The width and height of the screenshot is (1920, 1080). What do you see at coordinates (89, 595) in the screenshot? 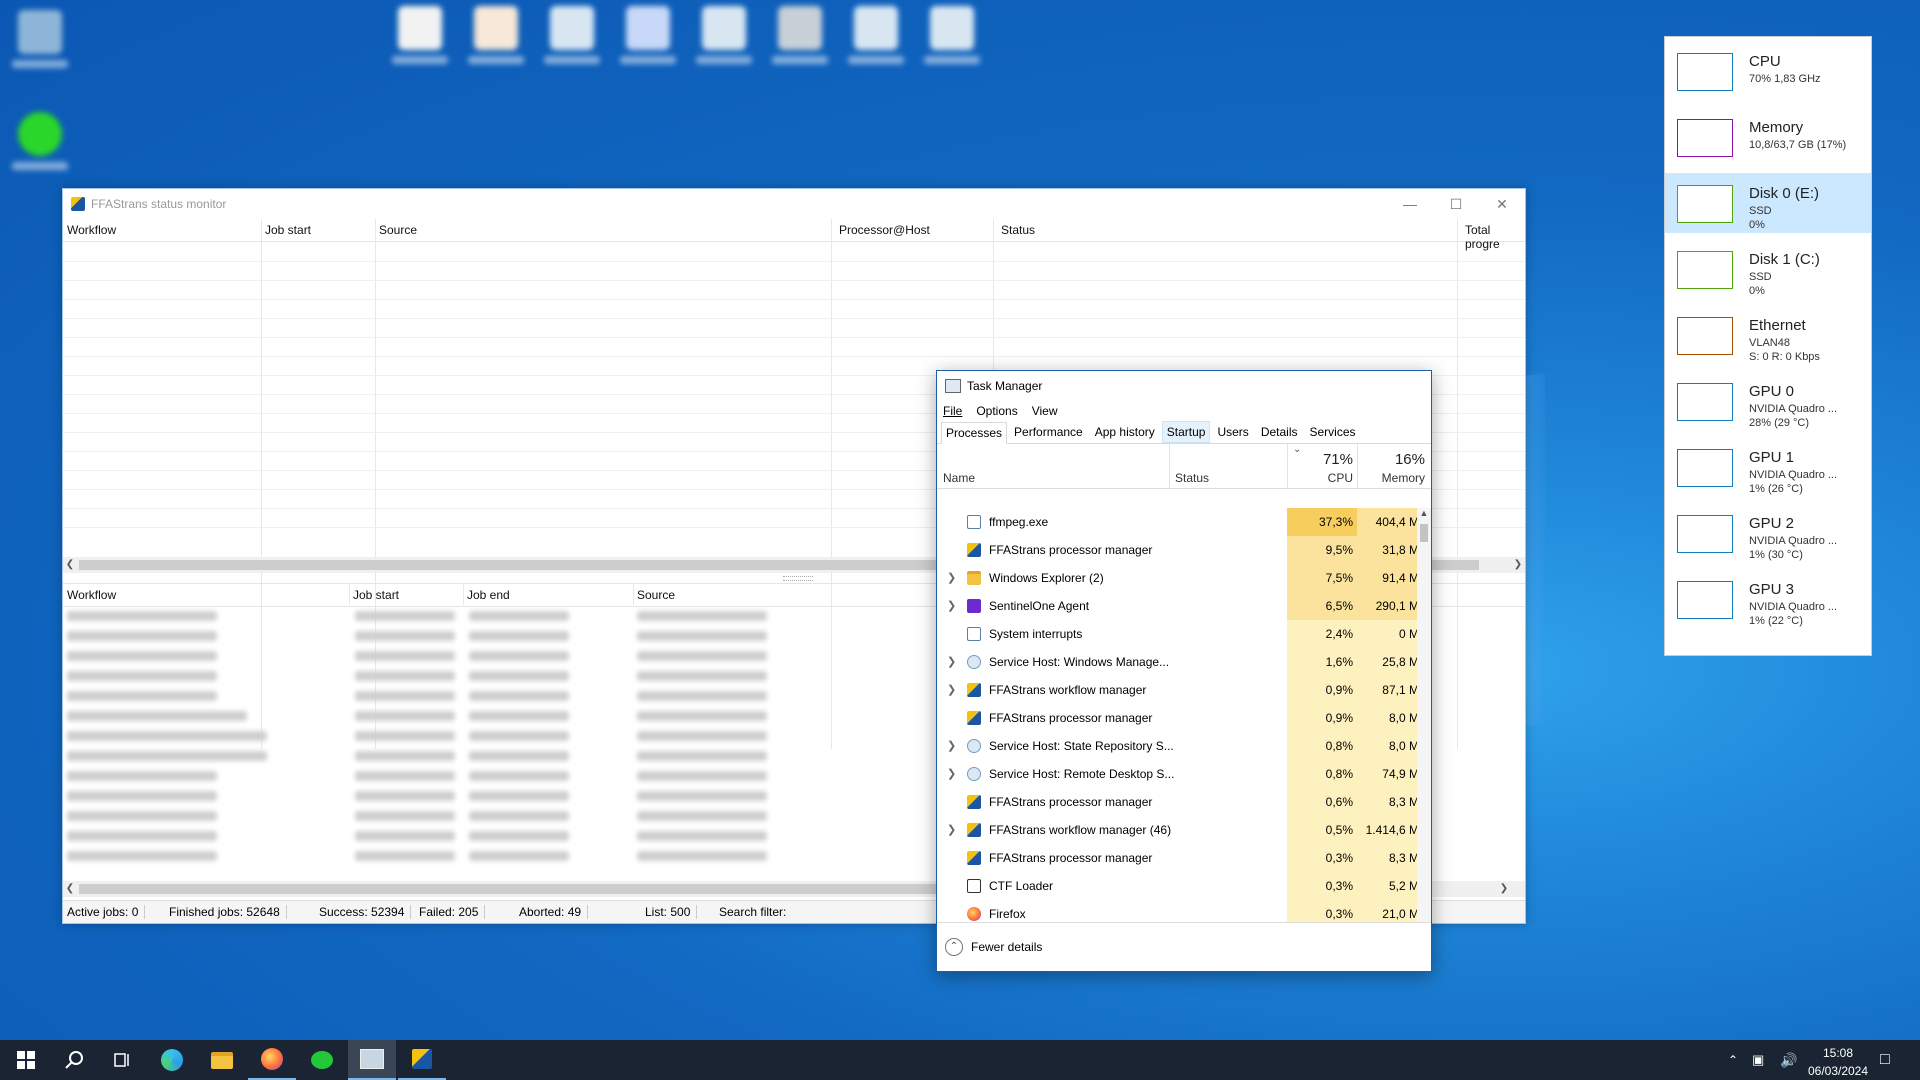
I see `col-workflow-finished: Workflow` at bounding box center [89, 595].